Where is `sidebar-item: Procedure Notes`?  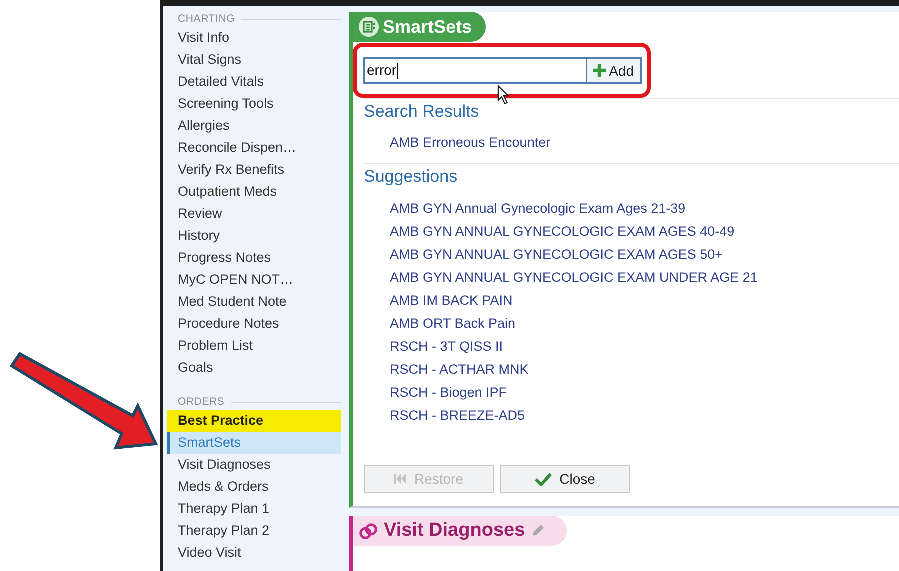
sidebar-item: Procedure Notes is located at coordinates (254, 324).